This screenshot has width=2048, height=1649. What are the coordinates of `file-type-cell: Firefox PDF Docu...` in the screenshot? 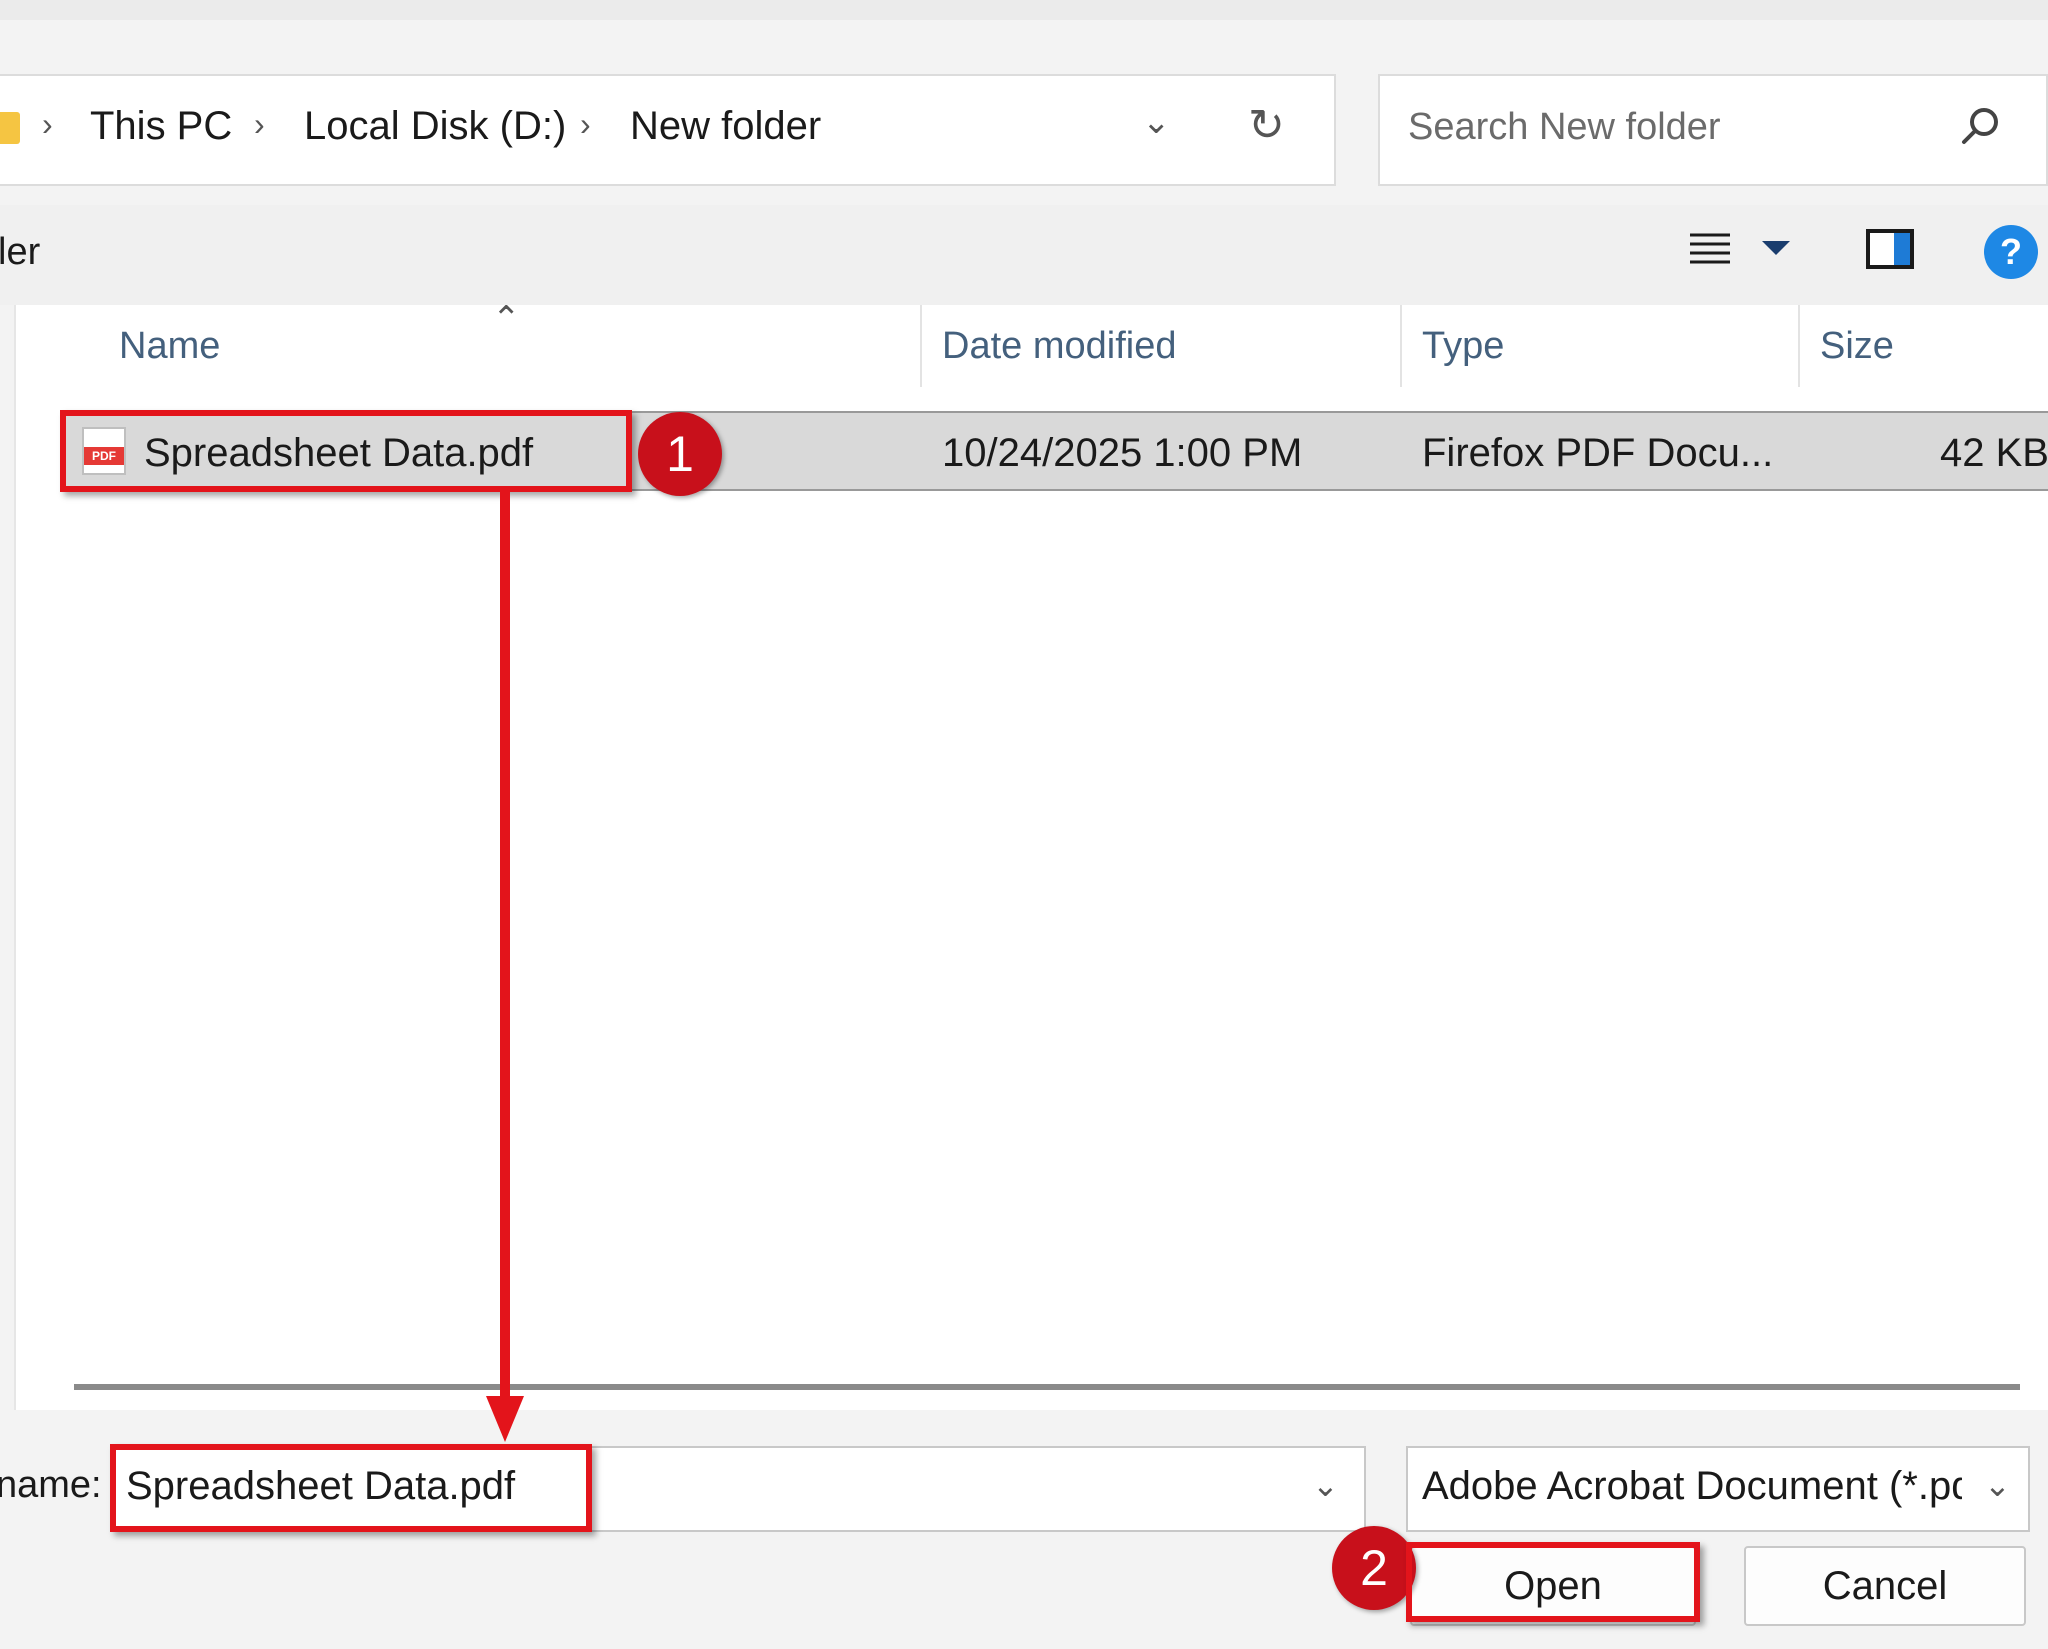 It's located at (1598, 453).